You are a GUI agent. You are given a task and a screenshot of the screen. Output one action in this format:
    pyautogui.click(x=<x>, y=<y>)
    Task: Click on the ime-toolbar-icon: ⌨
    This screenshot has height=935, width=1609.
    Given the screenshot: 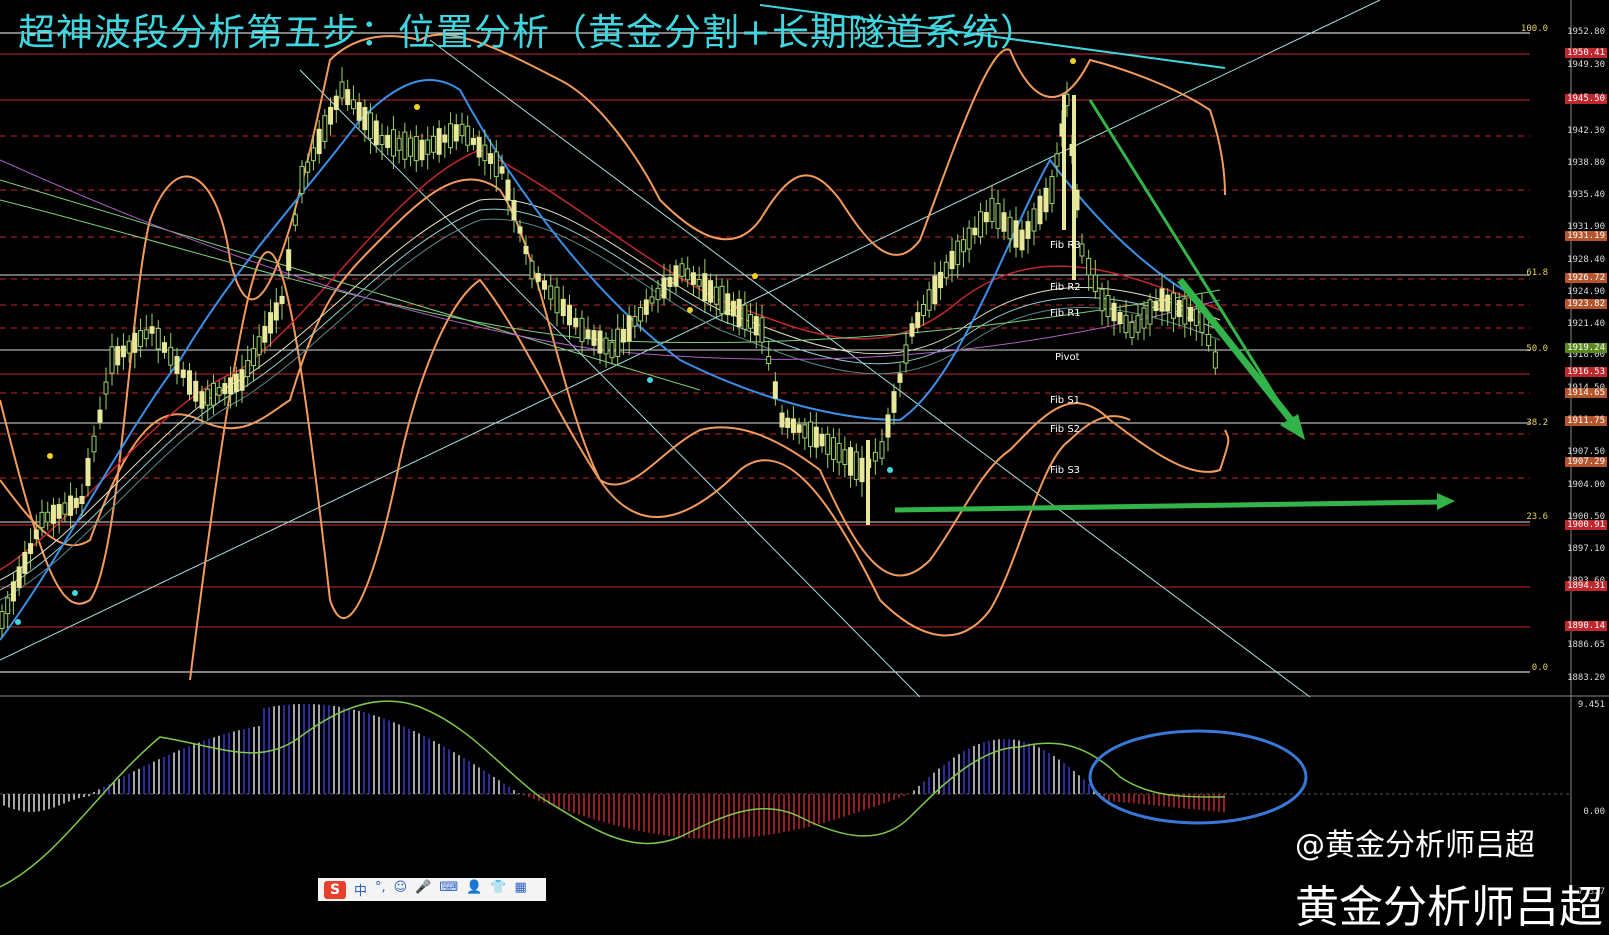 What is the action you would take?
    pyautogui.click(x=448, y=889)
    